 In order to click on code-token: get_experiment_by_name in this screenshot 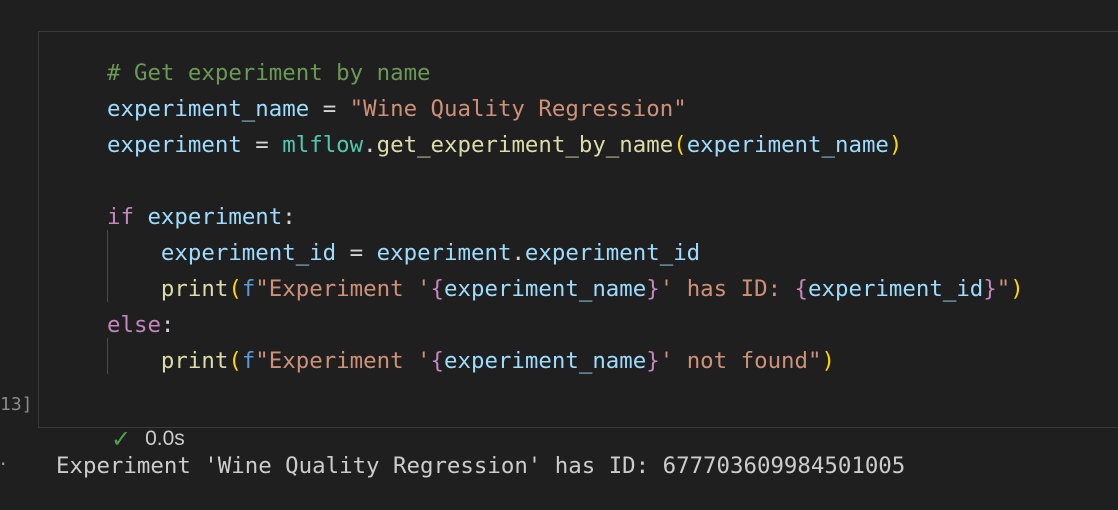, I will do `click(525, 145)`.